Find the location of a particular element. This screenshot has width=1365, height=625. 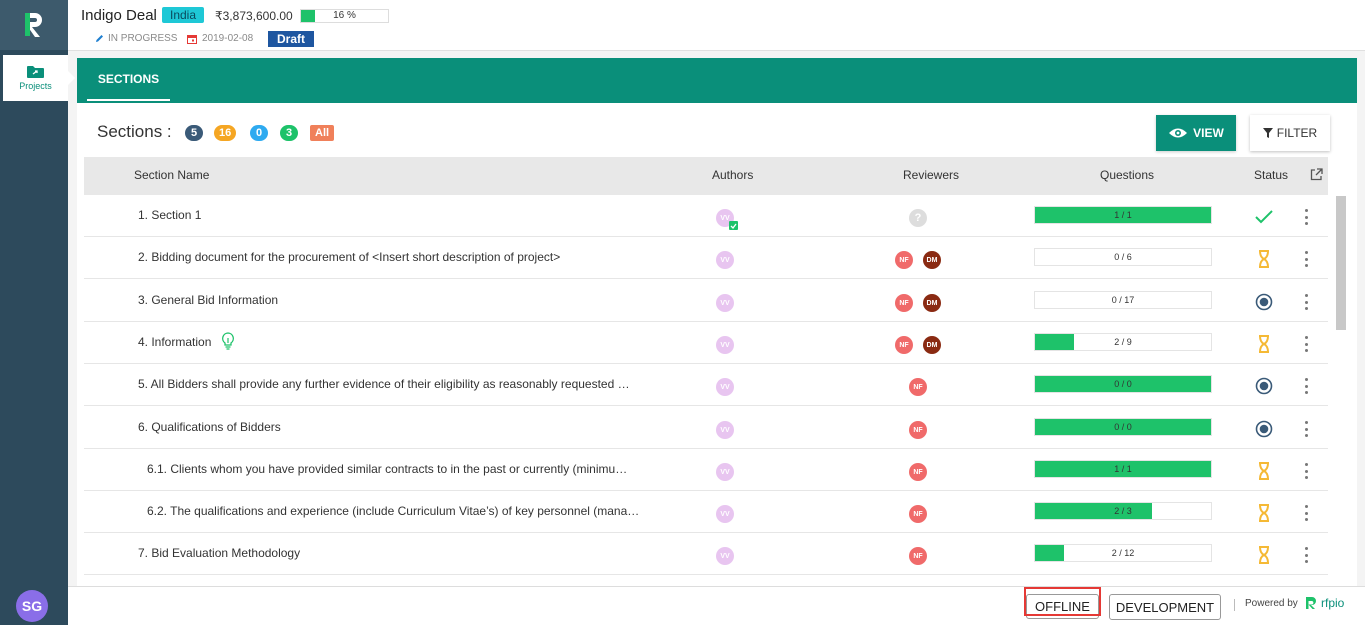

author-complete-icon is located at coordinates (733, 225).